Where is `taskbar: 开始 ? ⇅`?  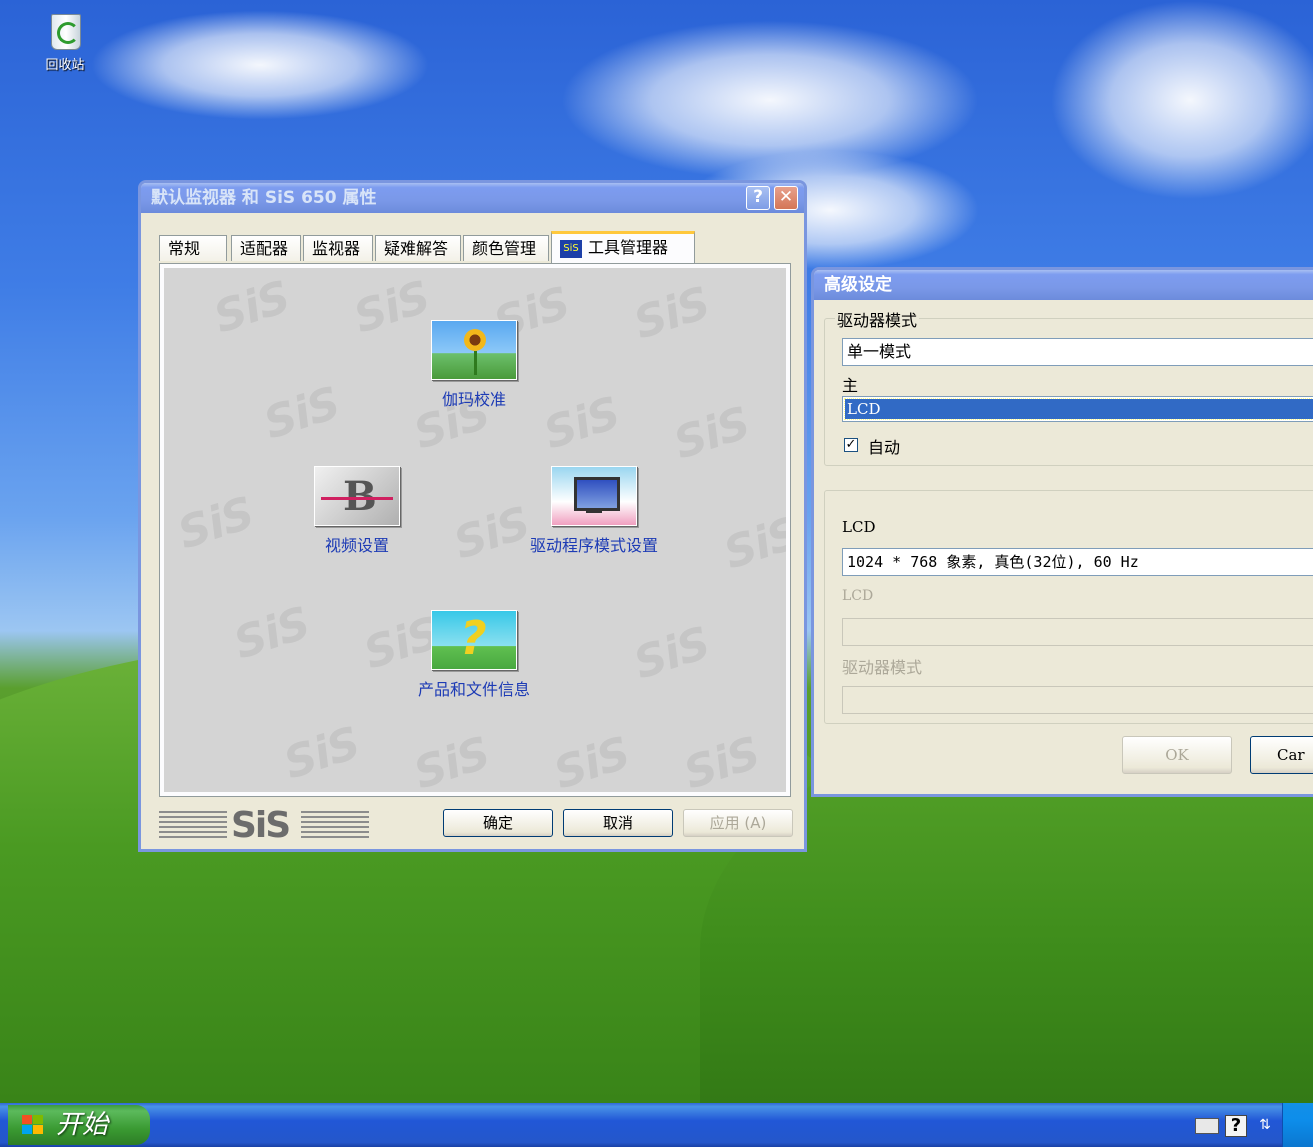
taskbar: 开始 ? ⇅ is located at coordinates (656, 1125).